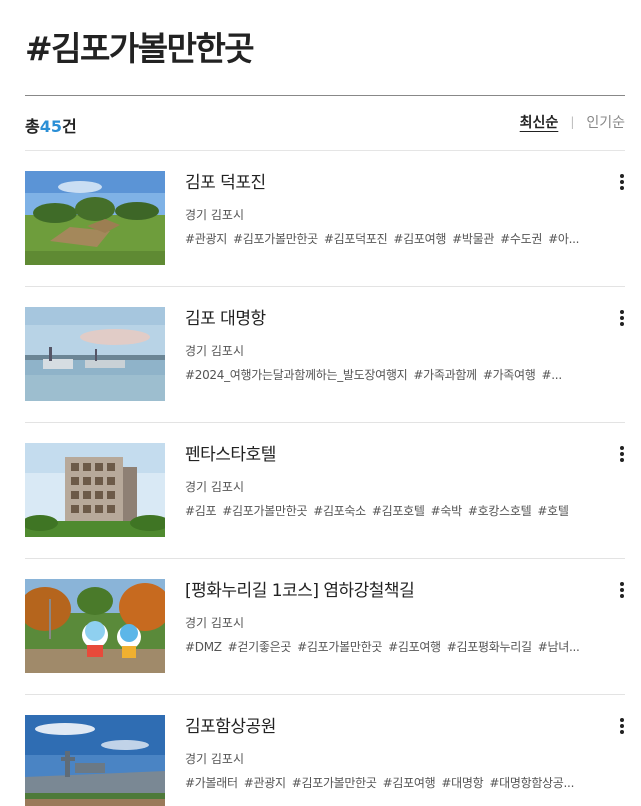  Describe the element at coordinates (296, 375) in the screenshot. I see `tag: #2024_여행가는달과함께하는_발도장여행지` at that location.